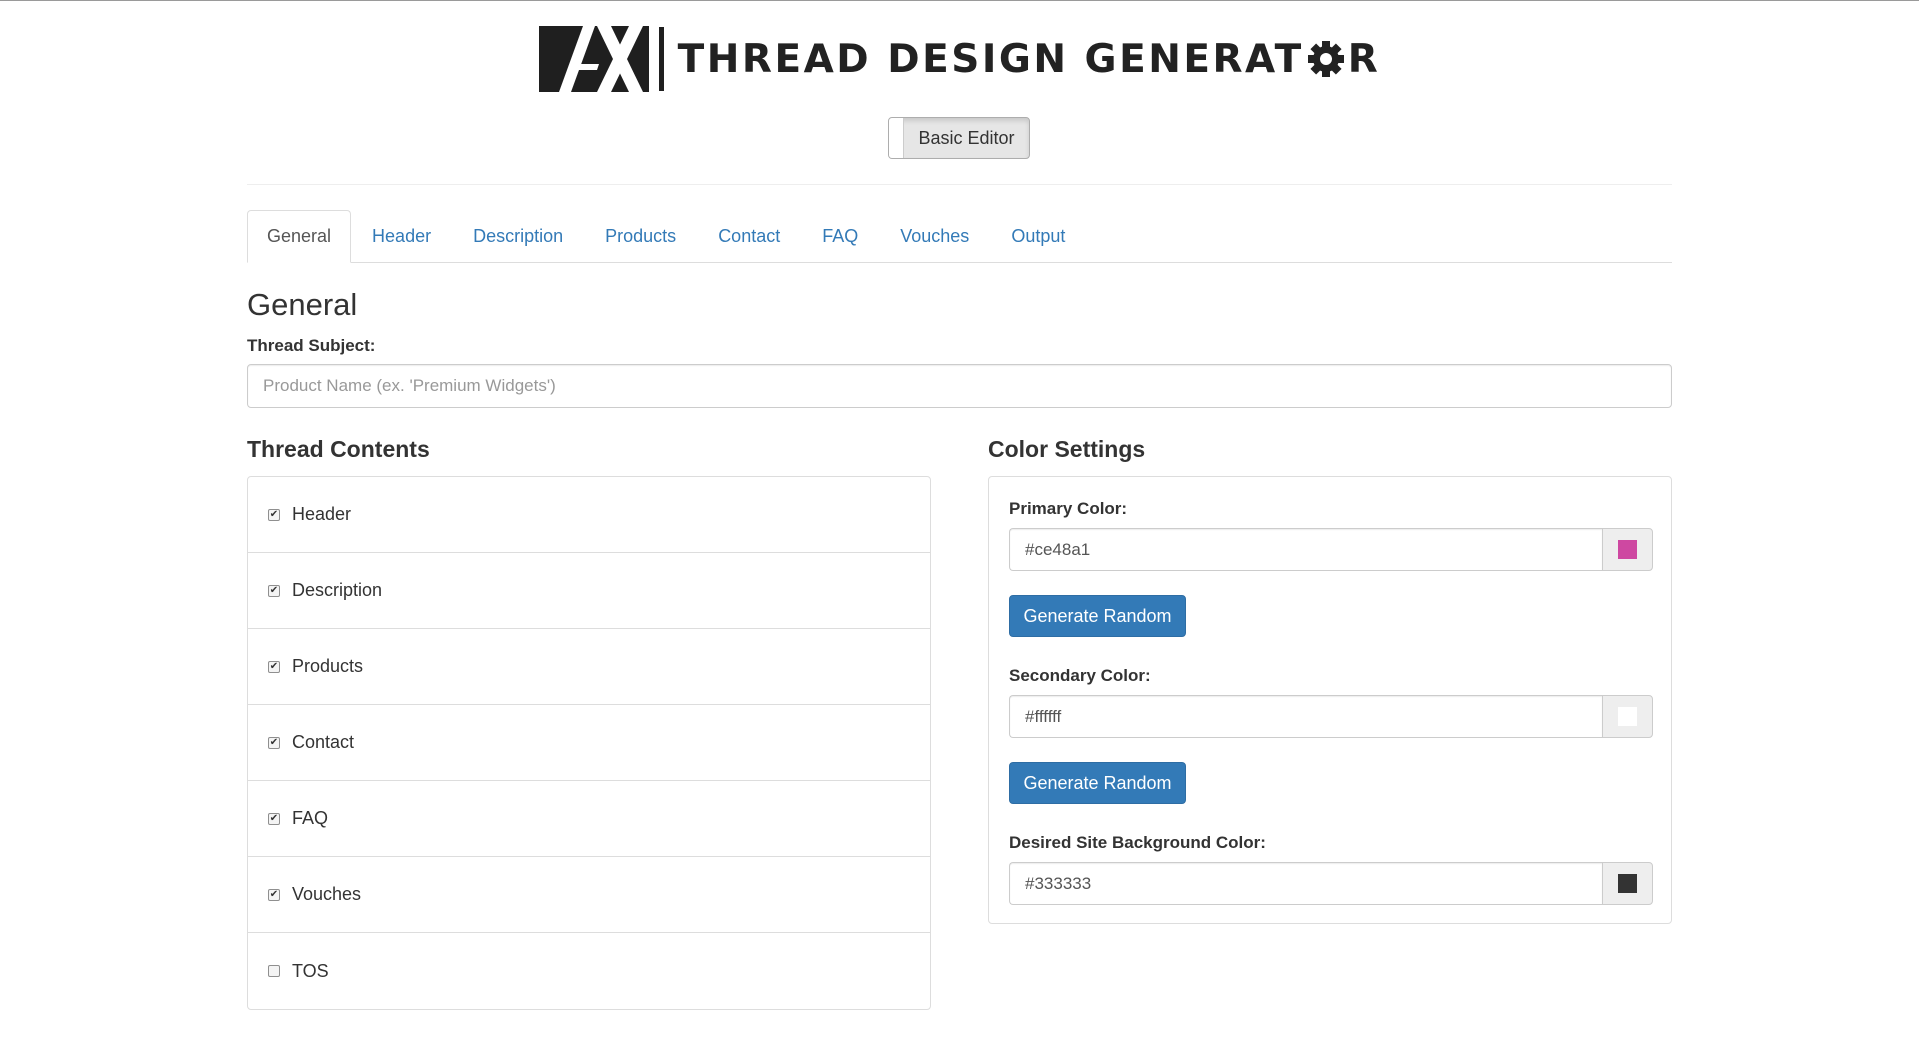  Describe the element at coordinates (1137, 842) in the screenshot. I see `background-color-label: Desired Site Background Color:` at that location.